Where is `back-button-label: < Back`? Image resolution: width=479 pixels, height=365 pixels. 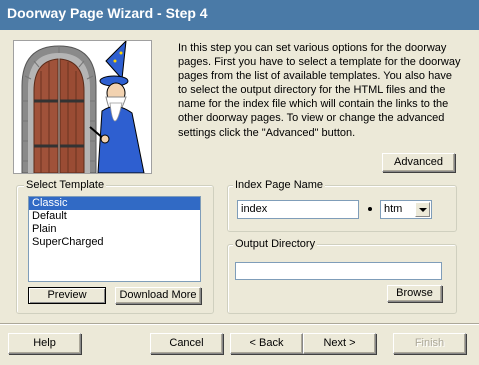 back-button-label: < Back is located at coordinates (266, 343).